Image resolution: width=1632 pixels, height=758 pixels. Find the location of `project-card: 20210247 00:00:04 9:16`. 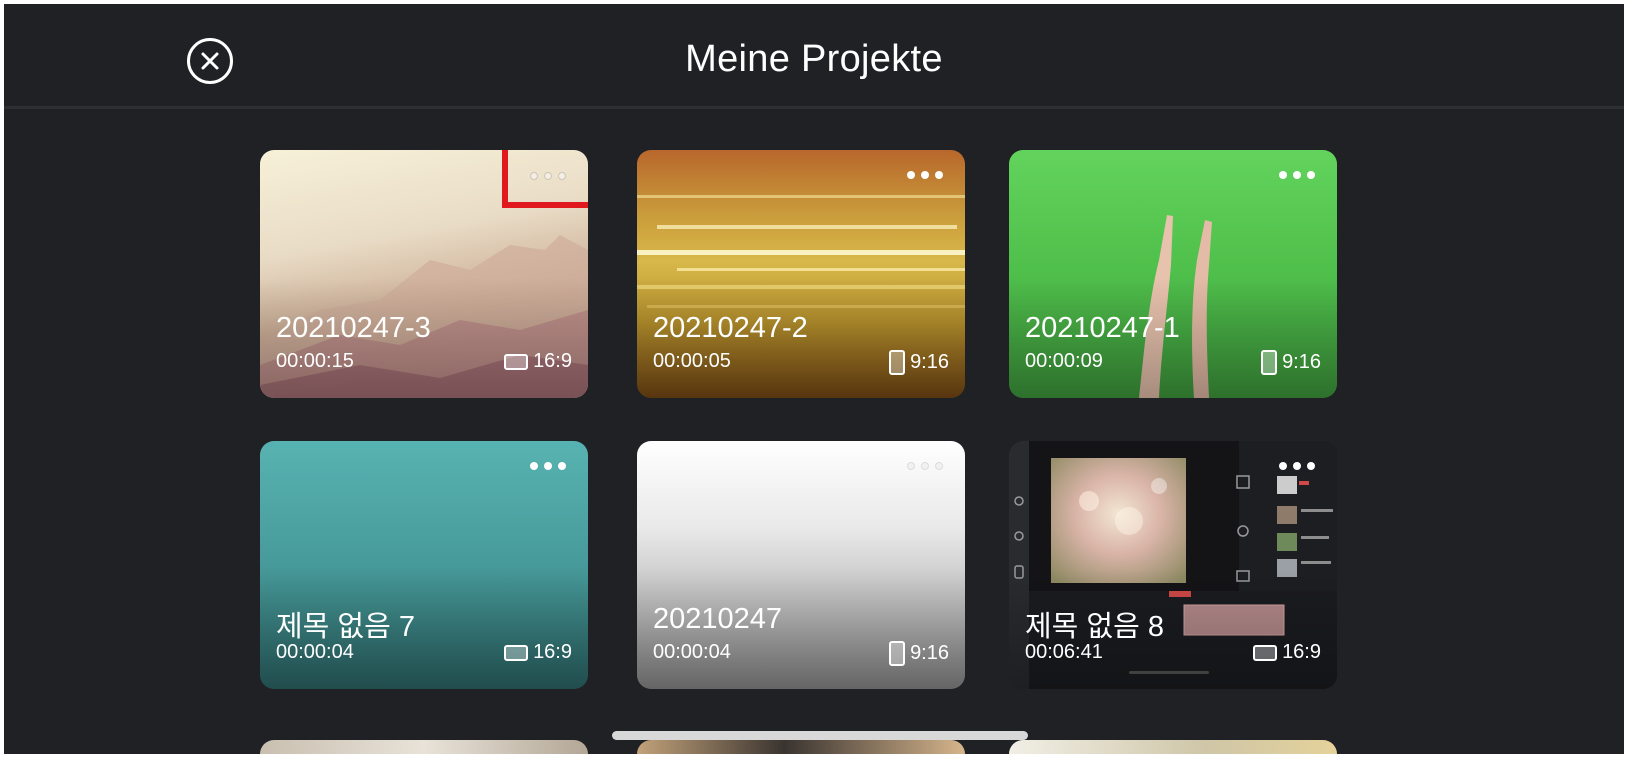

project-card: 20210247 00:00:04 9:16 is located at coordinates (801, 565).